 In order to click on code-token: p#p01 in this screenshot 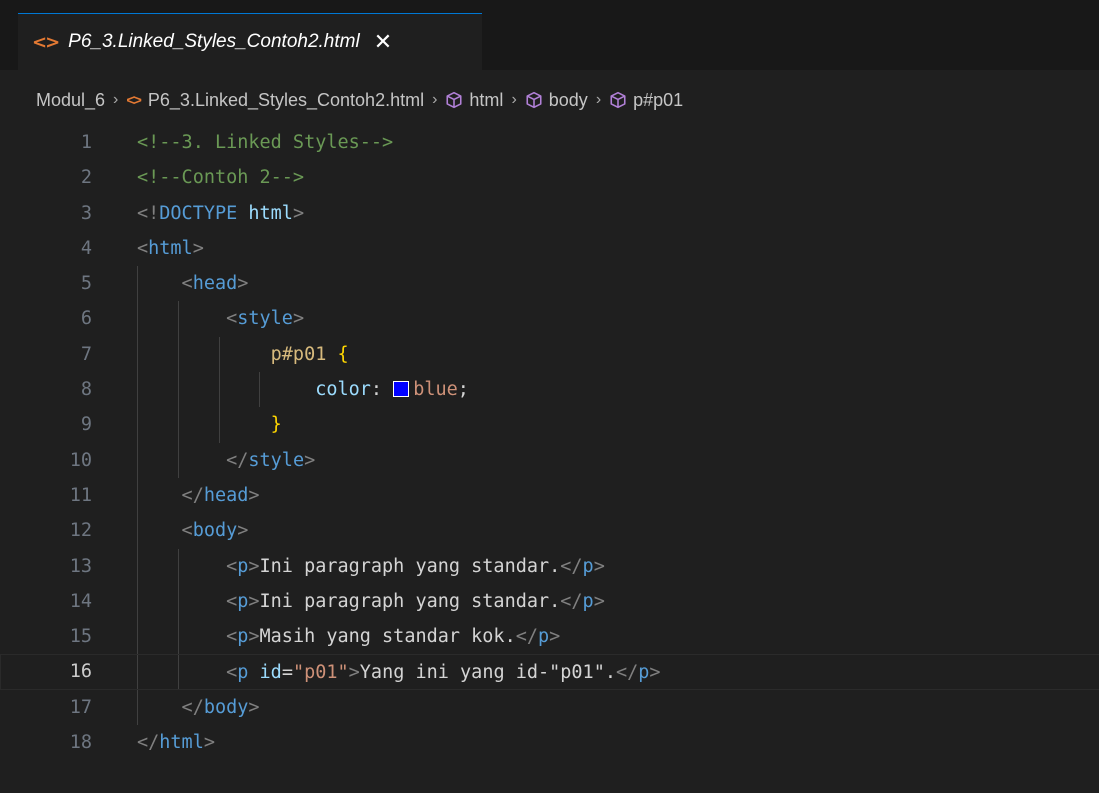, I will do `click(237, 354)`.